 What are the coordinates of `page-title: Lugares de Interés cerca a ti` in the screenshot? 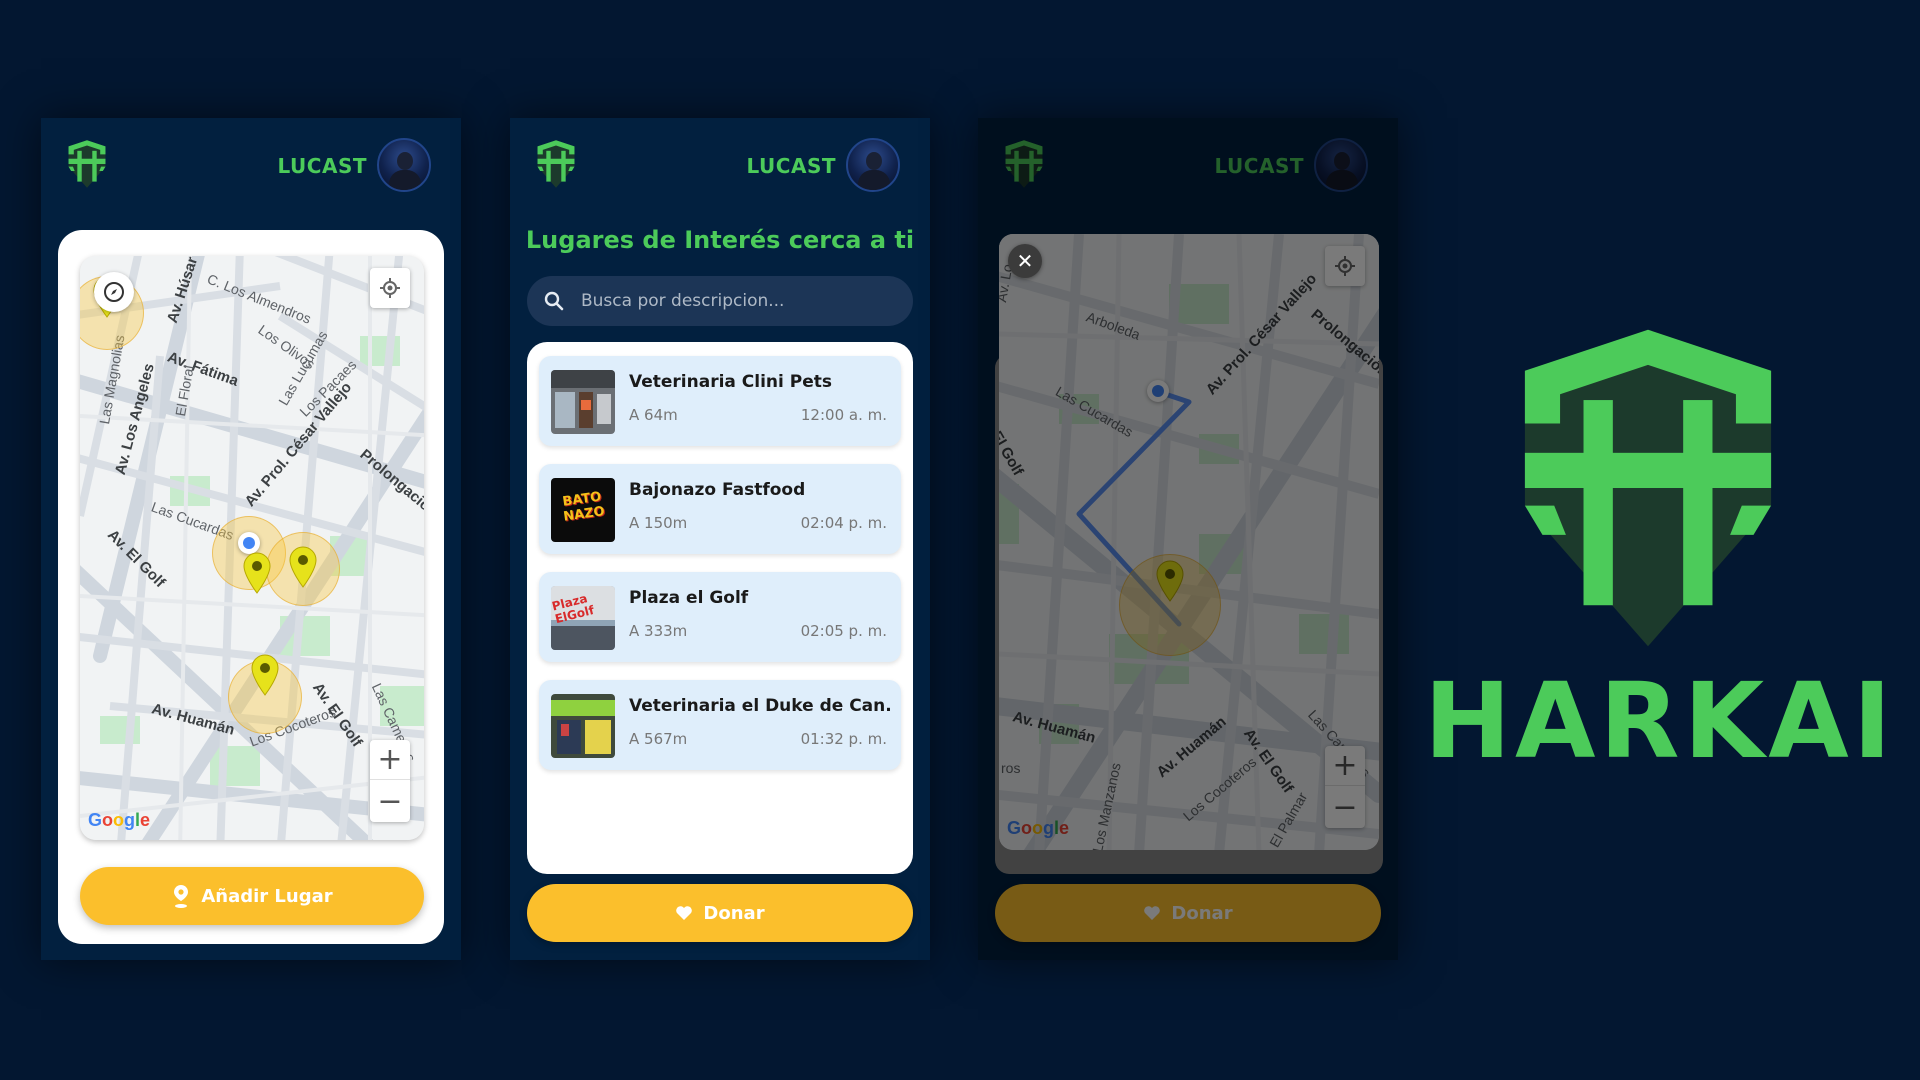 It's located at (720, 240).